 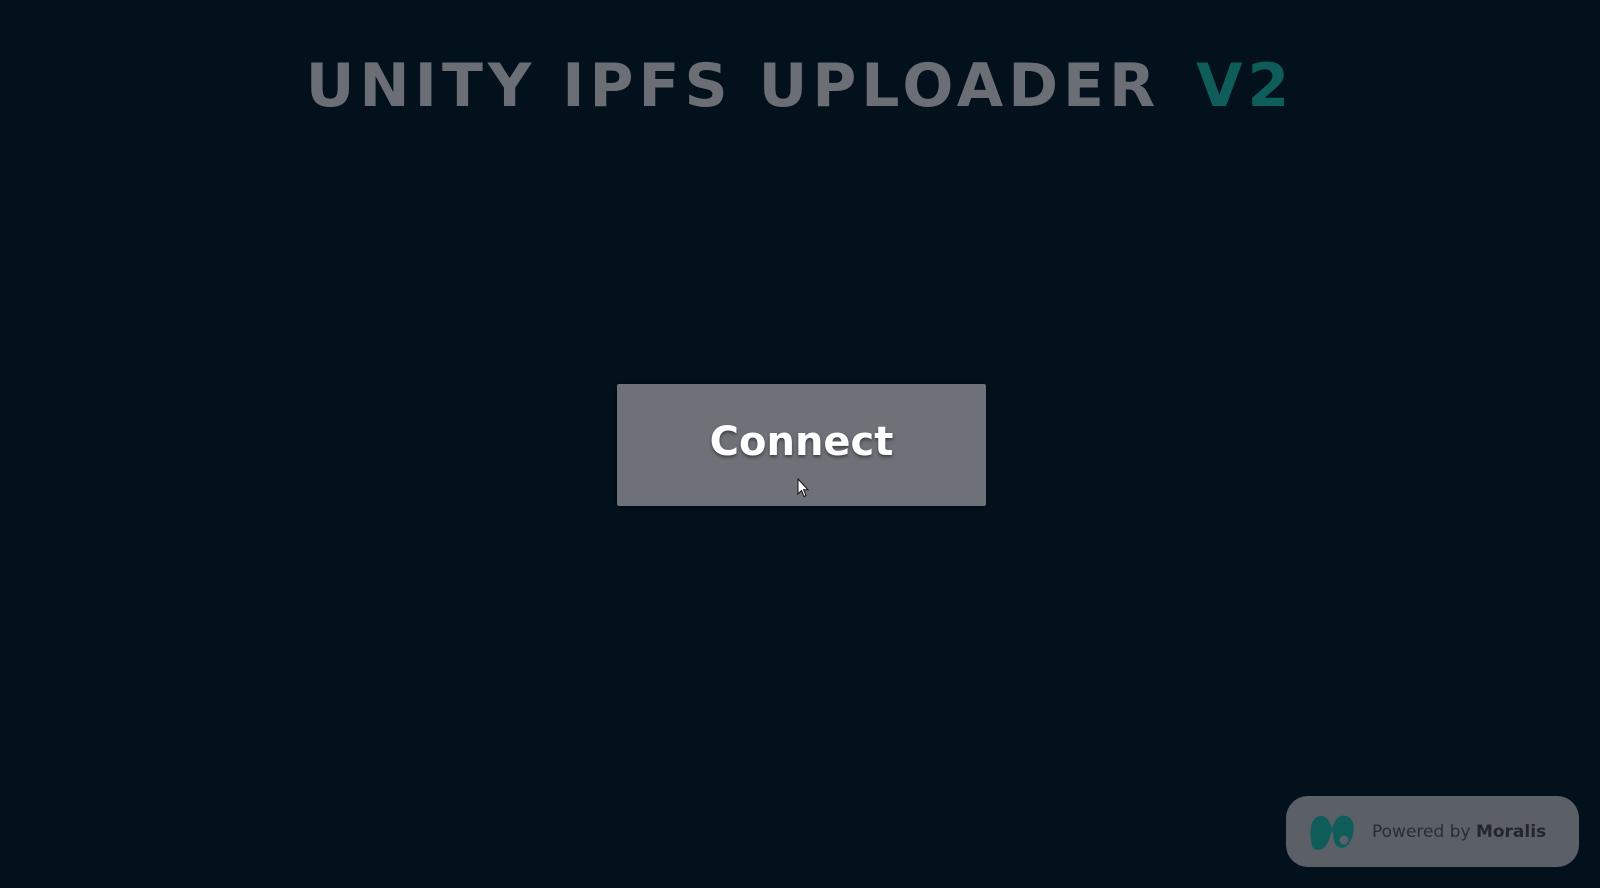 I want to click on page-title: UNITY IPFS UPLOADER V2, so click(x=800, y=86).